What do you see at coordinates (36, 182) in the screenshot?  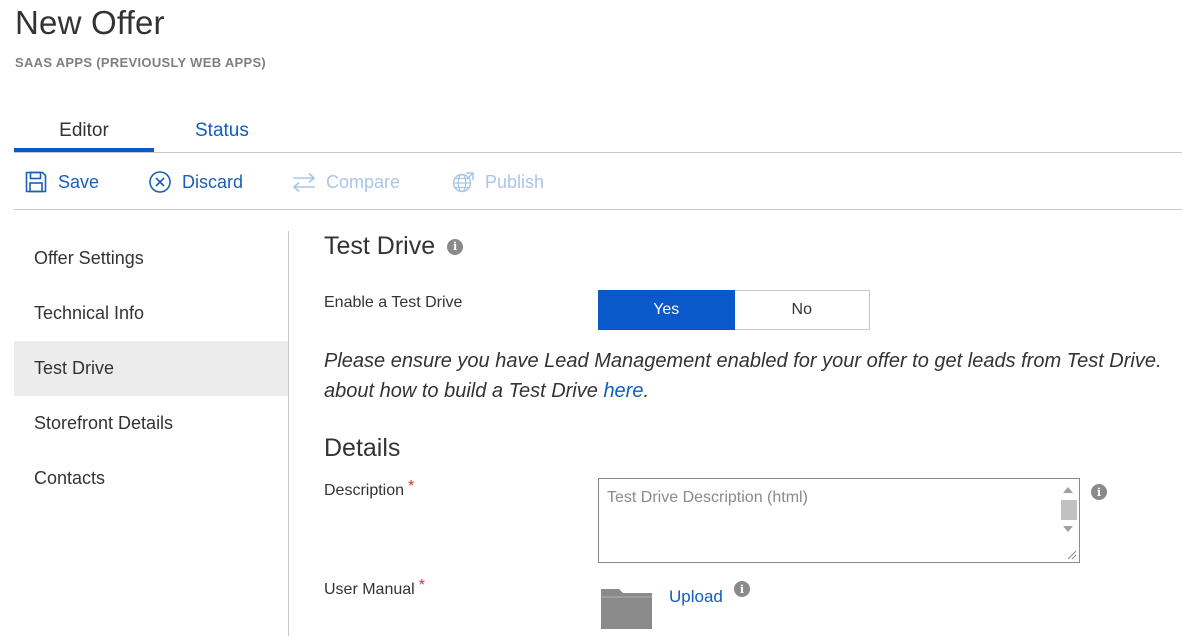 I see `save-icon` at bounding box center [36, 182].